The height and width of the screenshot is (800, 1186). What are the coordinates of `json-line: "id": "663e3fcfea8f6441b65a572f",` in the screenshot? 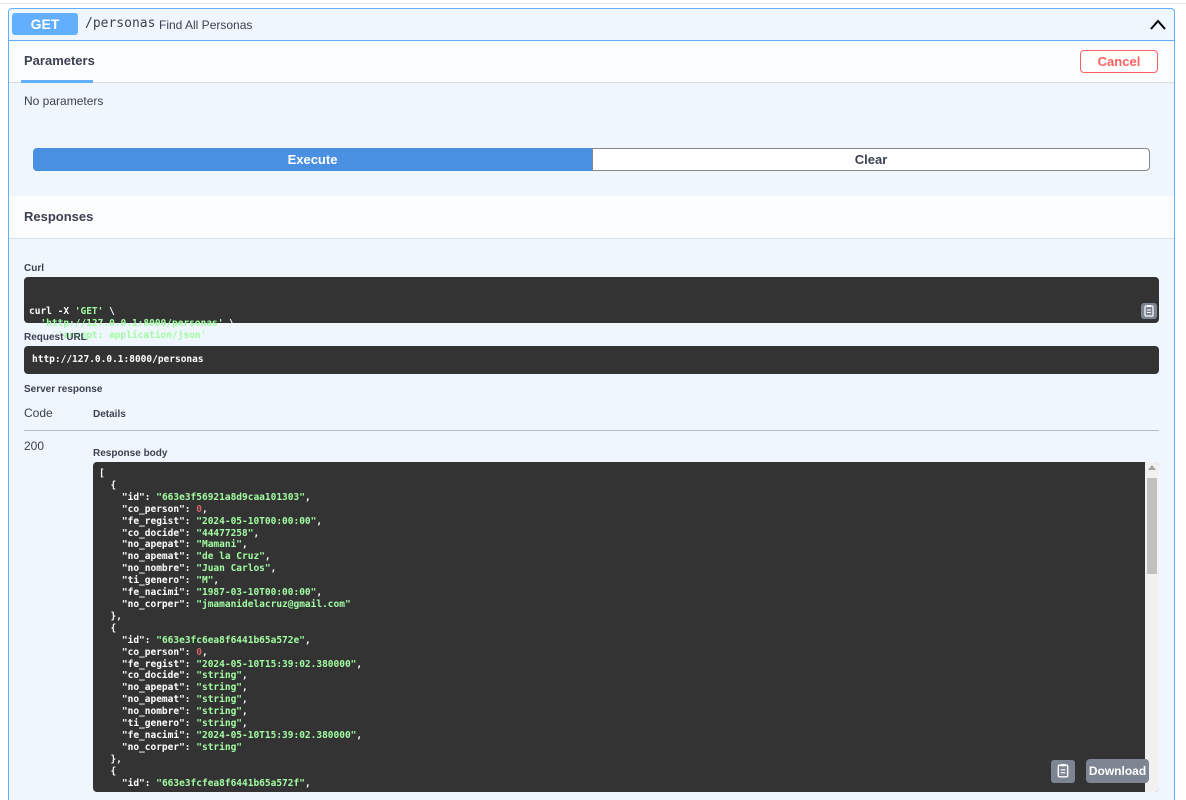 It's located at (230, 784).